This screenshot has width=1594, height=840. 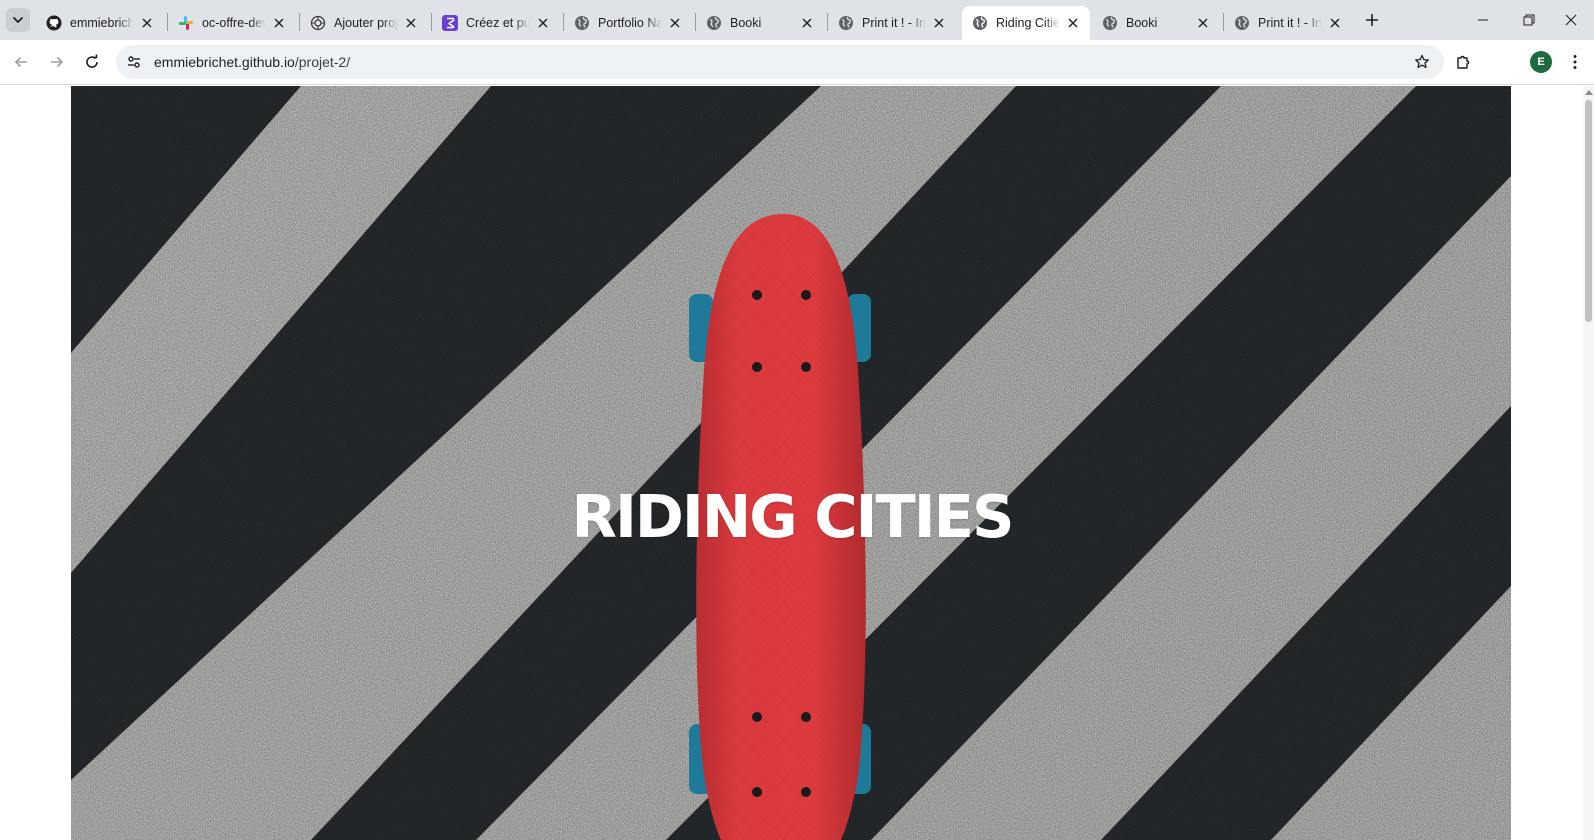 I want to click on tab-title: Riding Cities, so click(x=1028, y=23).